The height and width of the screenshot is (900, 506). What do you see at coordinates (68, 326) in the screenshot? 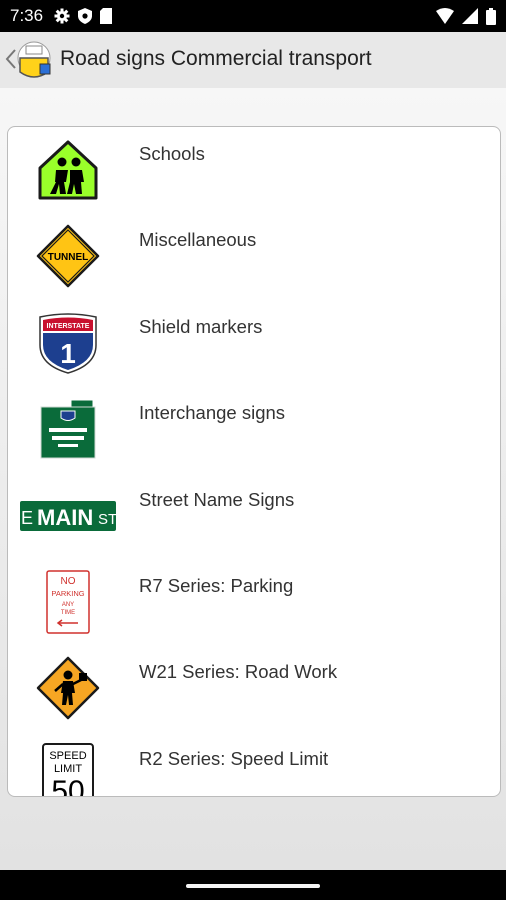
I see `svg-text: INTERSTATE` at bounding box center [68, 326].